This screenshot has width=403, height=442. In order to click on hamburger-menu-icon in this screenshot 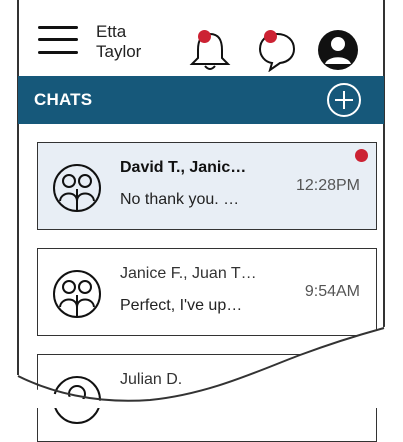, I will do `click(58, 40)`.